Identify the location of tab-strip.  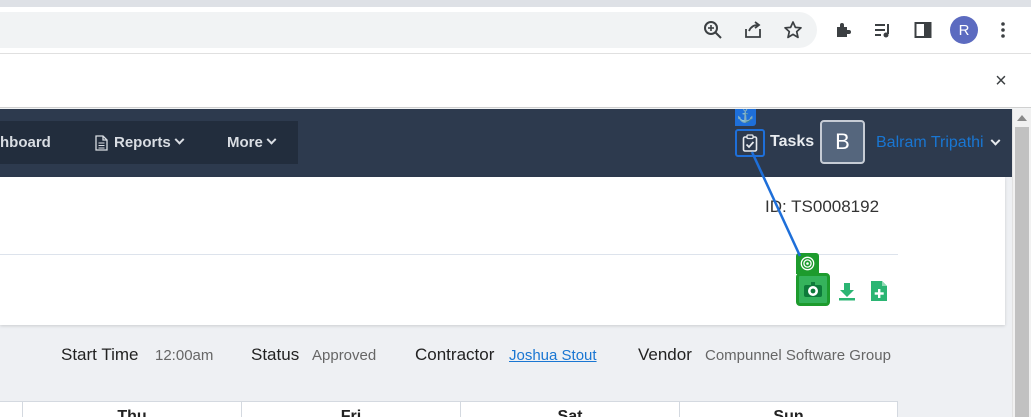
(515, 3).